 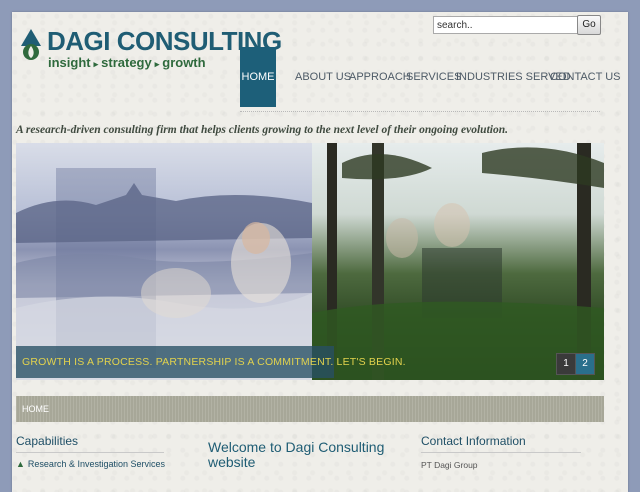 What do you see at coordinates (566, 364) in the screenshot?
I see `slider-page-1: 1` at bounding box center [566, 364].